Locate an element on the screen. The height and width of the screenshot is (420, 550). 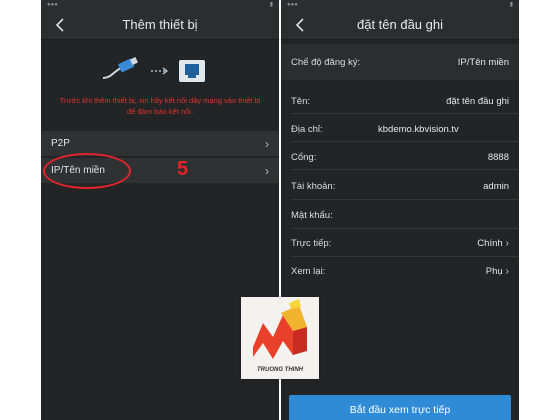
address-value: kbdemo.kbvision.tv is located at coordinates (418, 129).